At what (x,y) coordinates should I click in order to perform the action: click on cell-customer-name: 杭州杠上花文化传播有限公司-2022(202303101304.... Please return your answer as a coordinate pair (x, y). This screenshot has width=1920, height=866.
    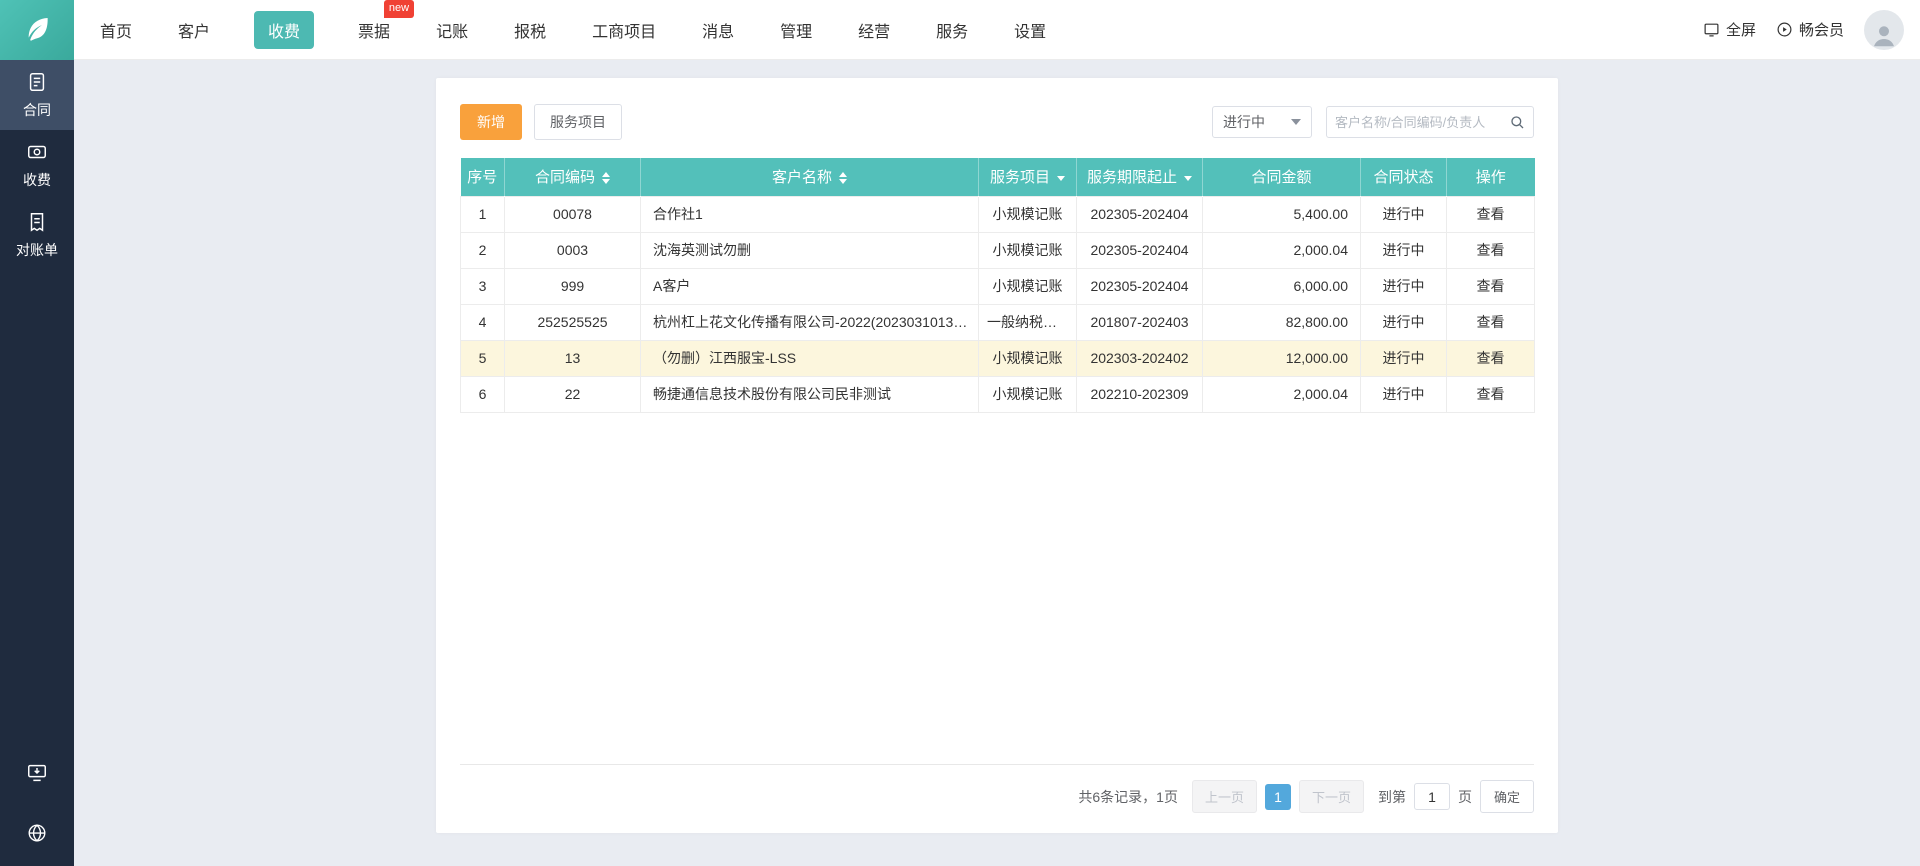
    Looking at the image, I should click on (809, 322).